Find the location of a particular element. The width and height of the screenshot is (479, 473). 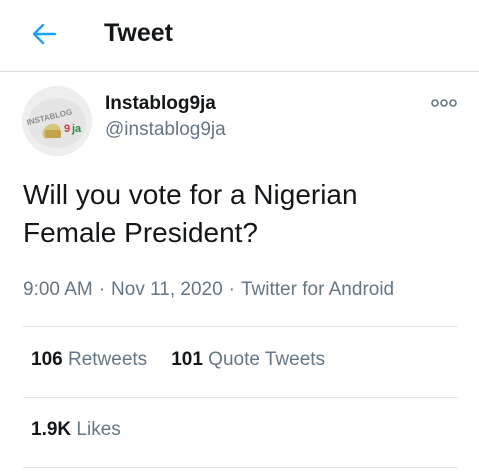

page-title: Tweet is located at coordinates (138, 33).